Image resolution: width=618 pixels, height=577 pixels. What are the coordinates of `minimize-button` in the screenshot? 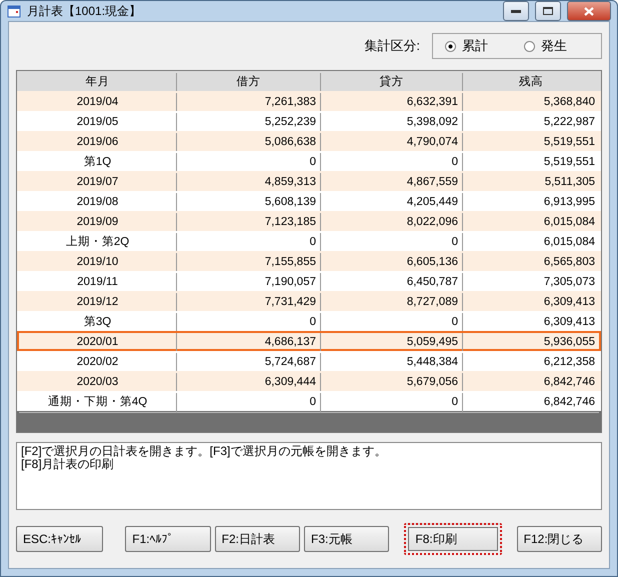 It's located at (516, 11).